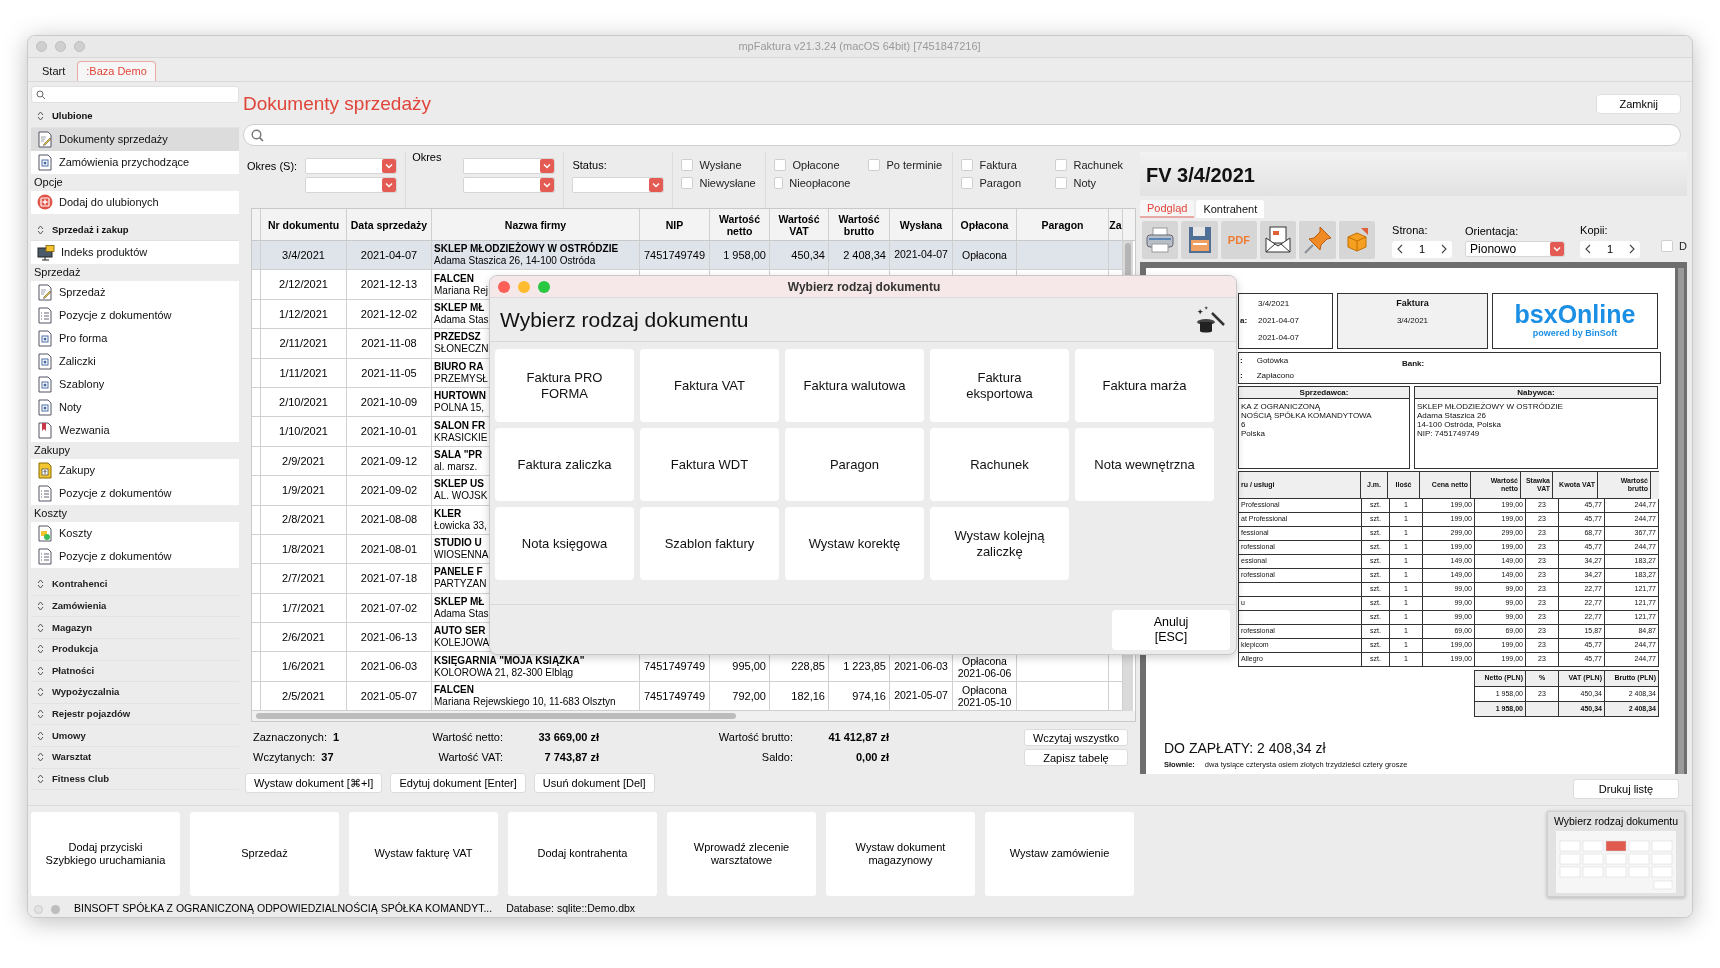  I want to click on document-icon, so click(45, 385).